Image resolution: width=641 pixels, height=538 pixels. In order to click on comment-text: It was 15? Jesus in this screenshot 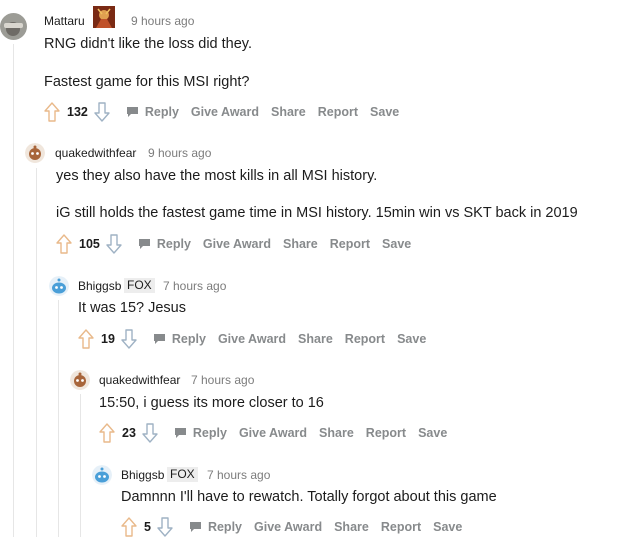, I will do `click(132, 308)`.